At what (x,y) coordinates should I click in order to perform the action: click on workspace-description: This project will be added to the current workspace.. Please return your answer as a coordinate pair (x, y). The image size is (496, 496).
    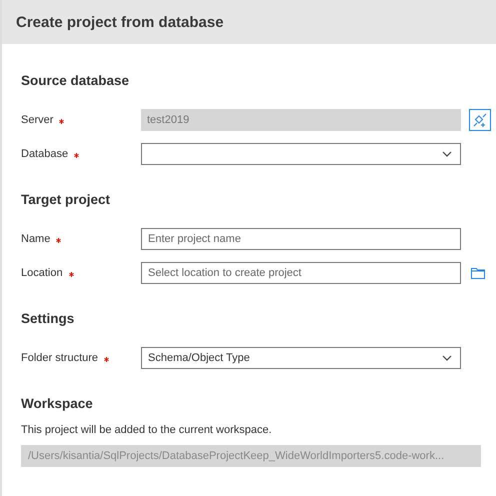
    Looking at the image, I should click on (147, 430).